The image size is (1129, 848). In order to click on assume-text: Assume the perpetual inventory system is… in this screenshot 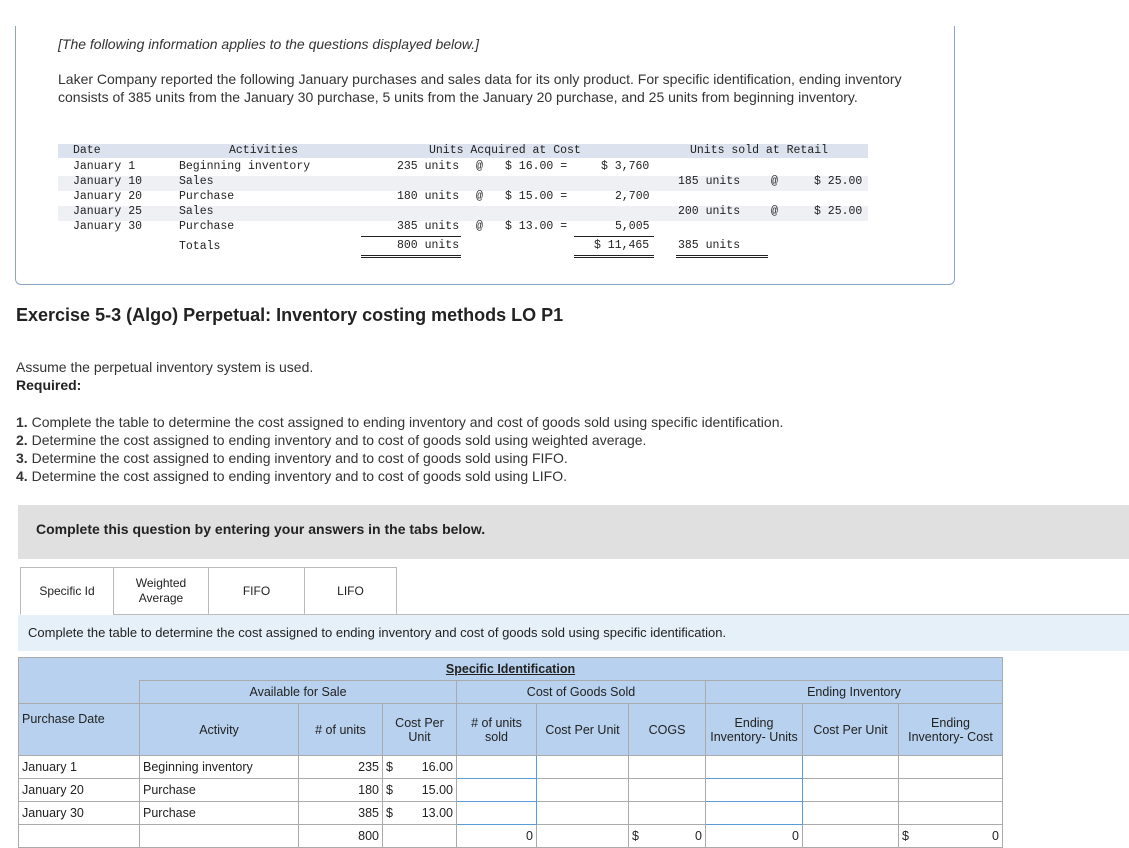, I will do `click(165, 367)`.